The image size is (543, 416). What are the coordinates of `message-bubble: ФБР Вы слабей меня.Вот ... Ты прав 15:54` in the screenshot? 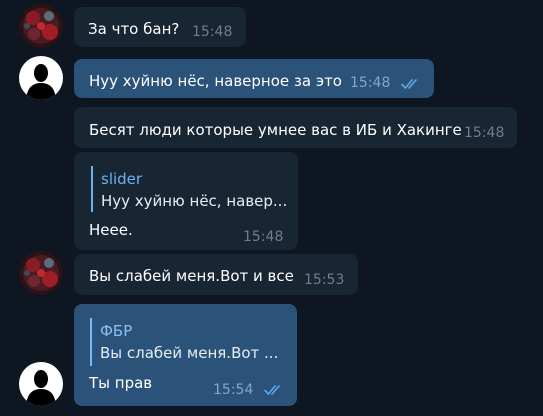 It's located at (185, 355).